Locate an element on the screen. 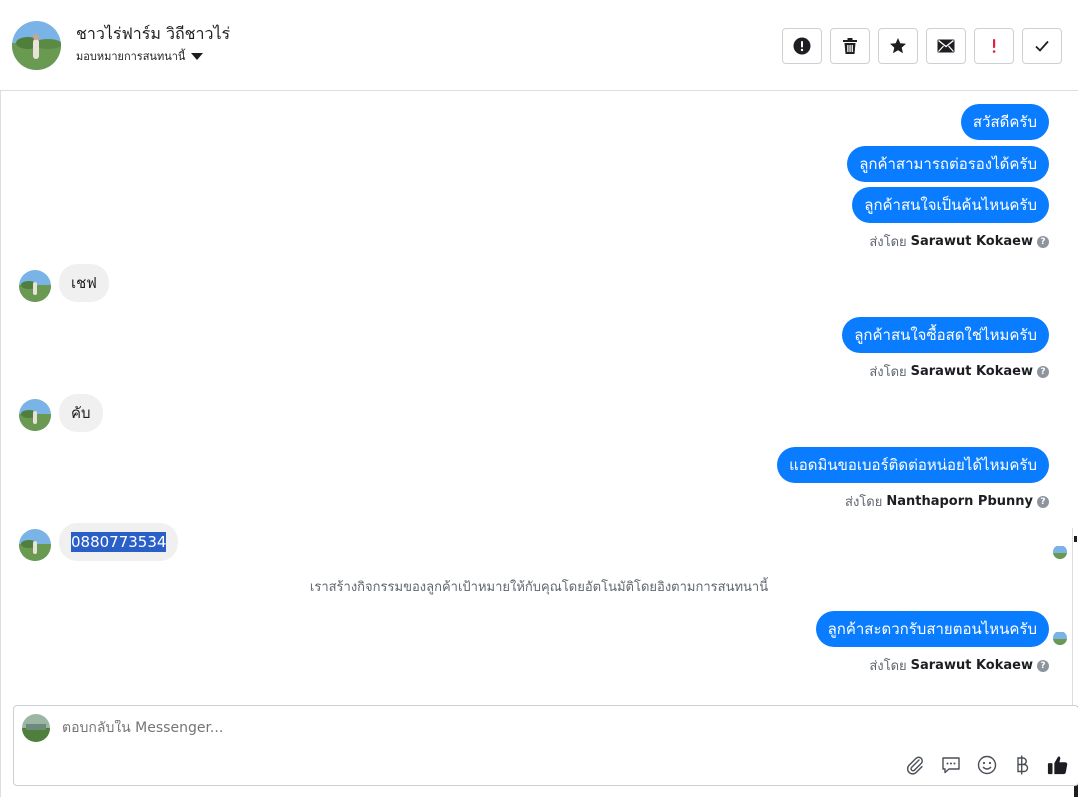 The height and width of the screenshot is (797, 1078). outgoing-message: ลูกค้าสนใจเป็นค้นไหนครับ is located at coordinates (950, 205).